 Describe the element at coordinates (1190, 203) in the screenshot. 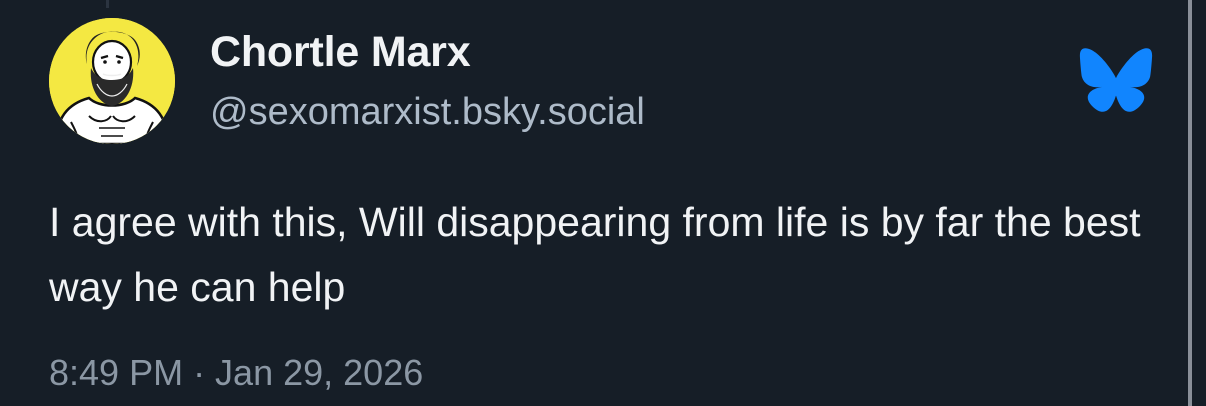

I see `scrollbar` at that location.